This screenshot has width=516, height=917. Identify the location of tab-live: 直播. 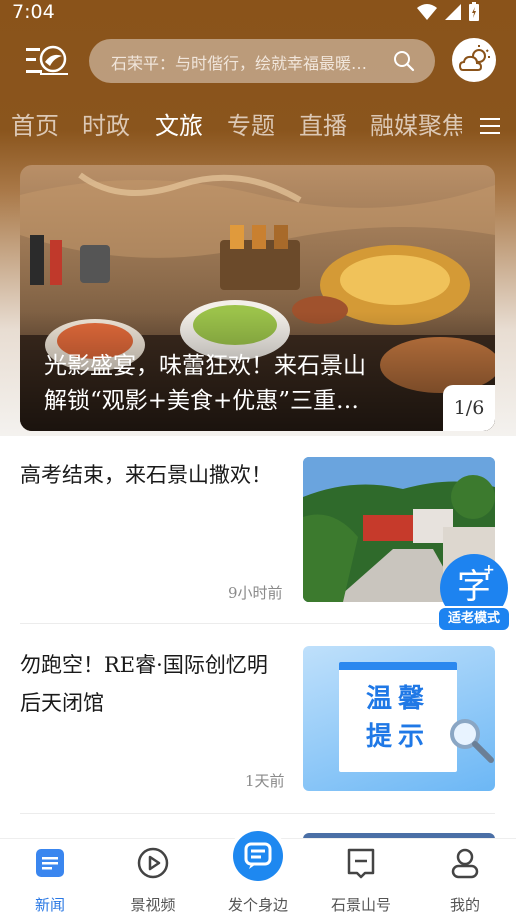
(323, 123).